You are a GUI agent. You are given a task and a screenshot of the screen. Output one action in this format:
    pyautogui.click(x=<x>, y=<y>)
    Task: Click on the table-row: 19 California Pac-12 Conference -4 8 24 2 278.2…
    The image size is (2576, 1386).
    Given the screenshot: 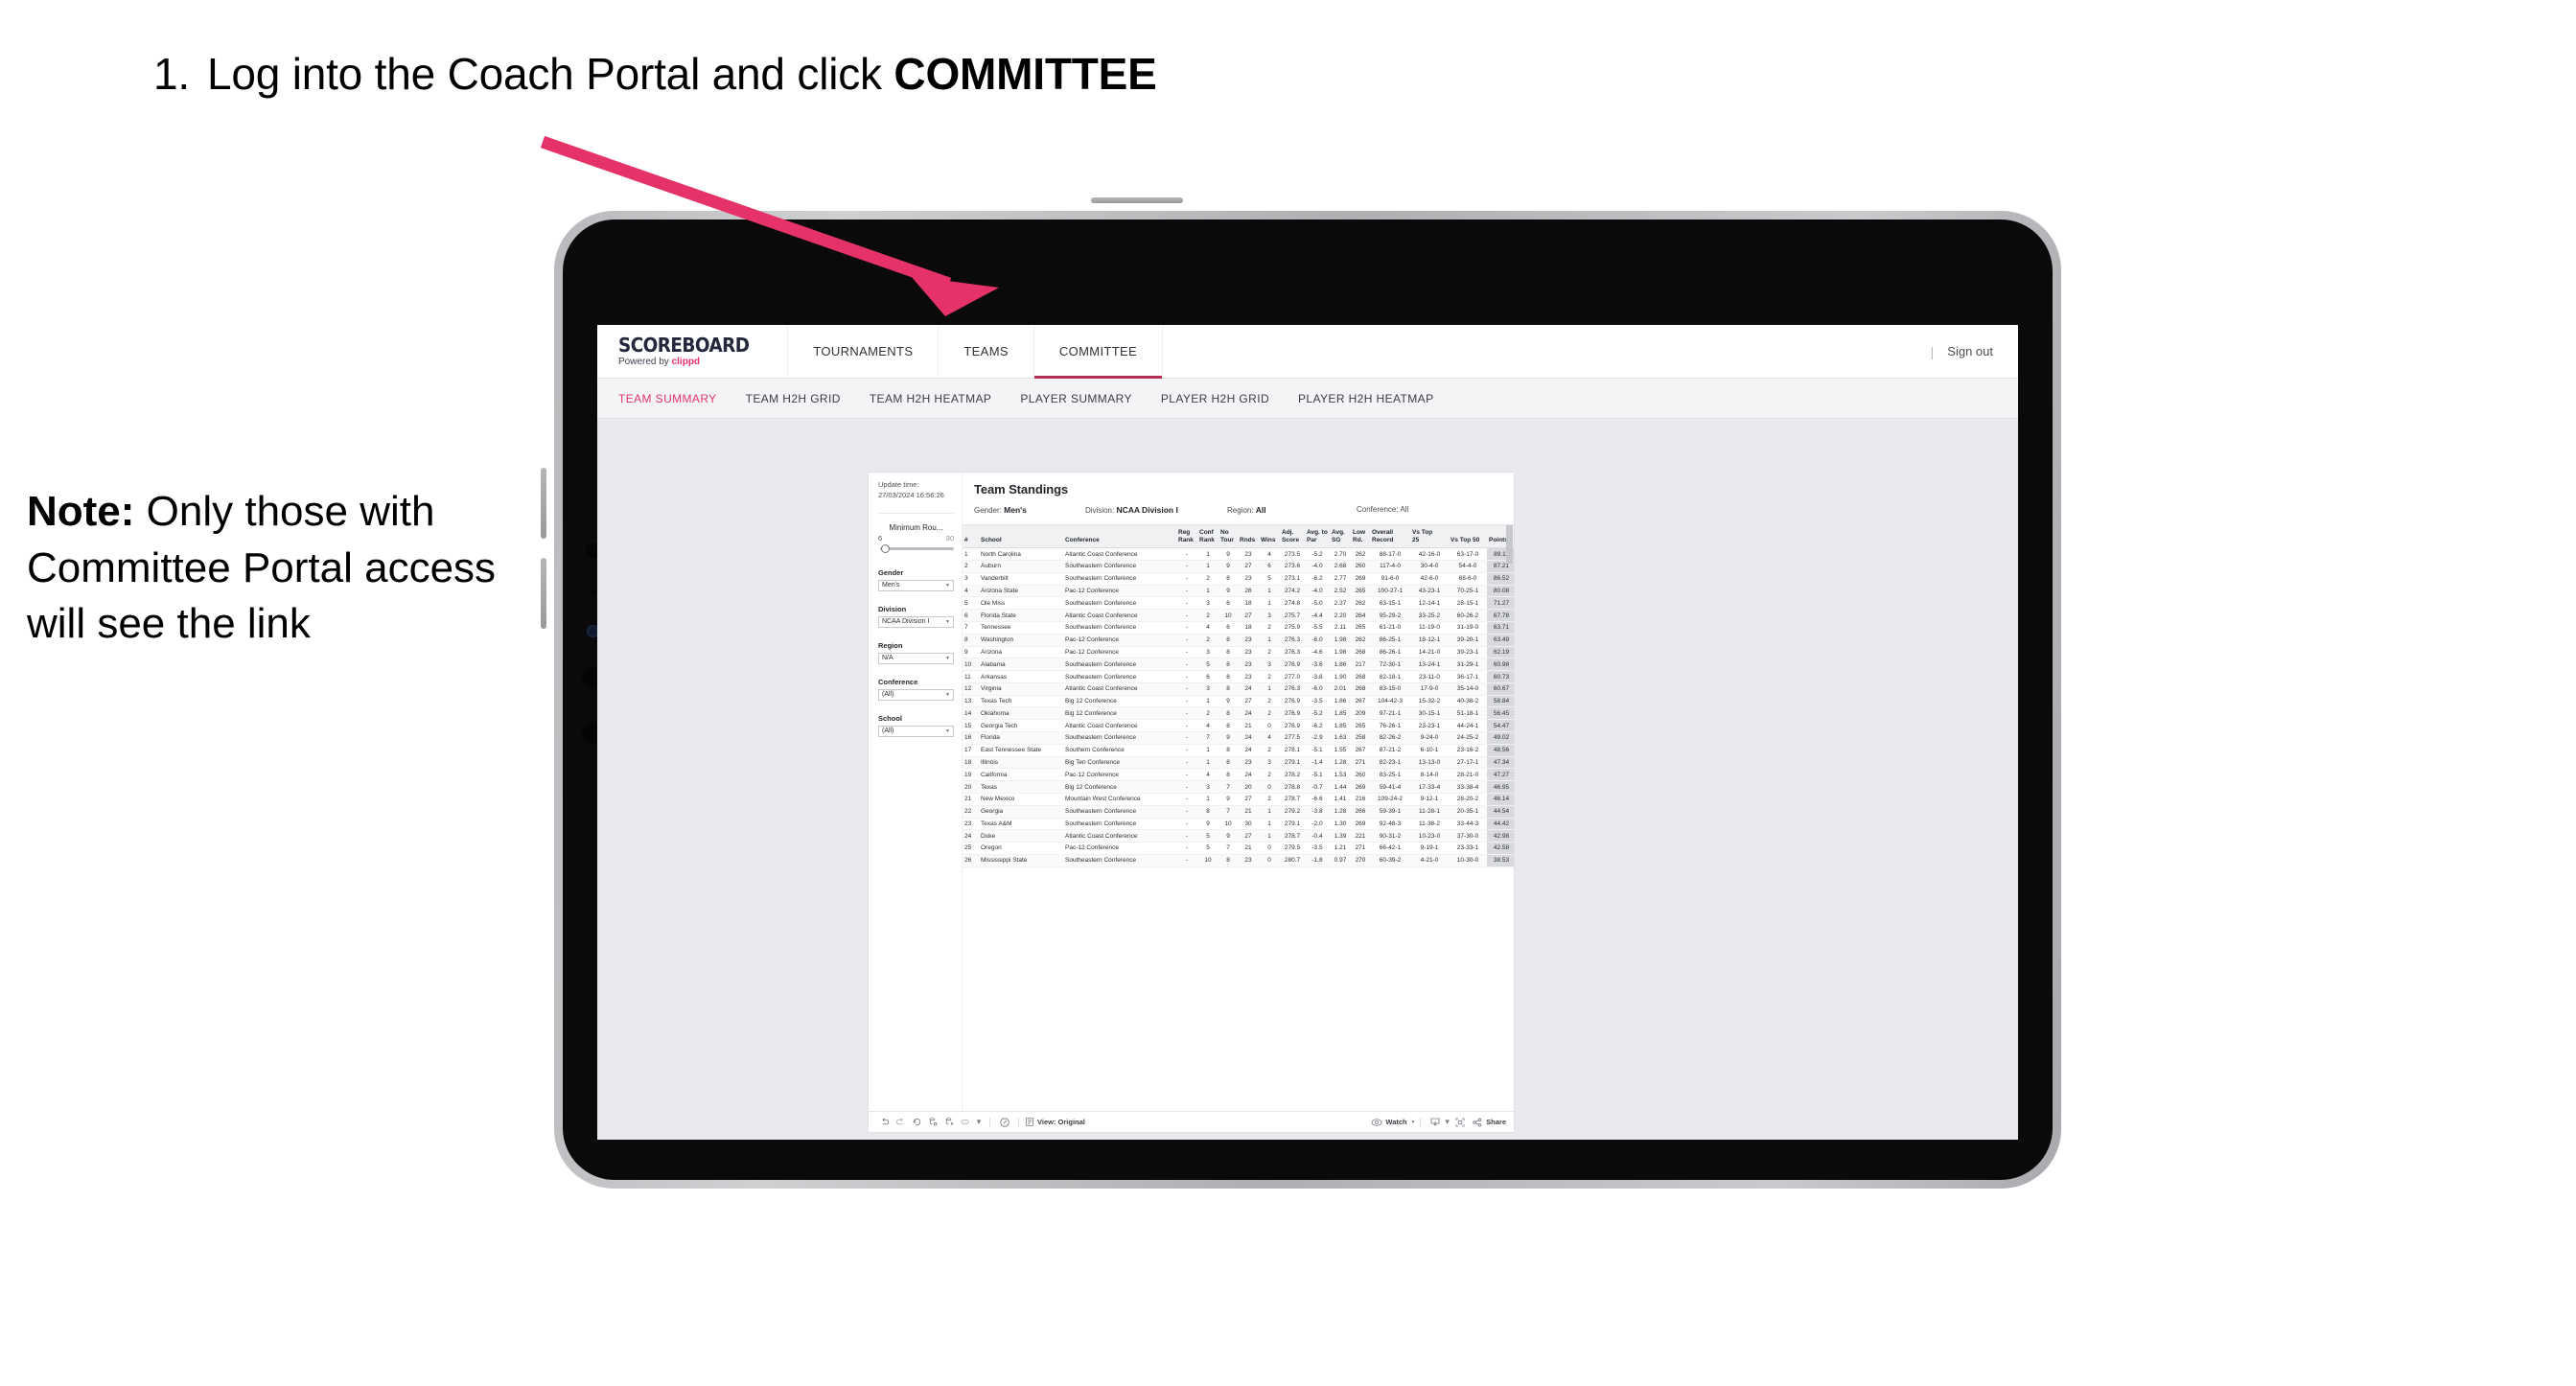 What is the action you would take?
    pyautogui.click(x=1238, y=775)
    